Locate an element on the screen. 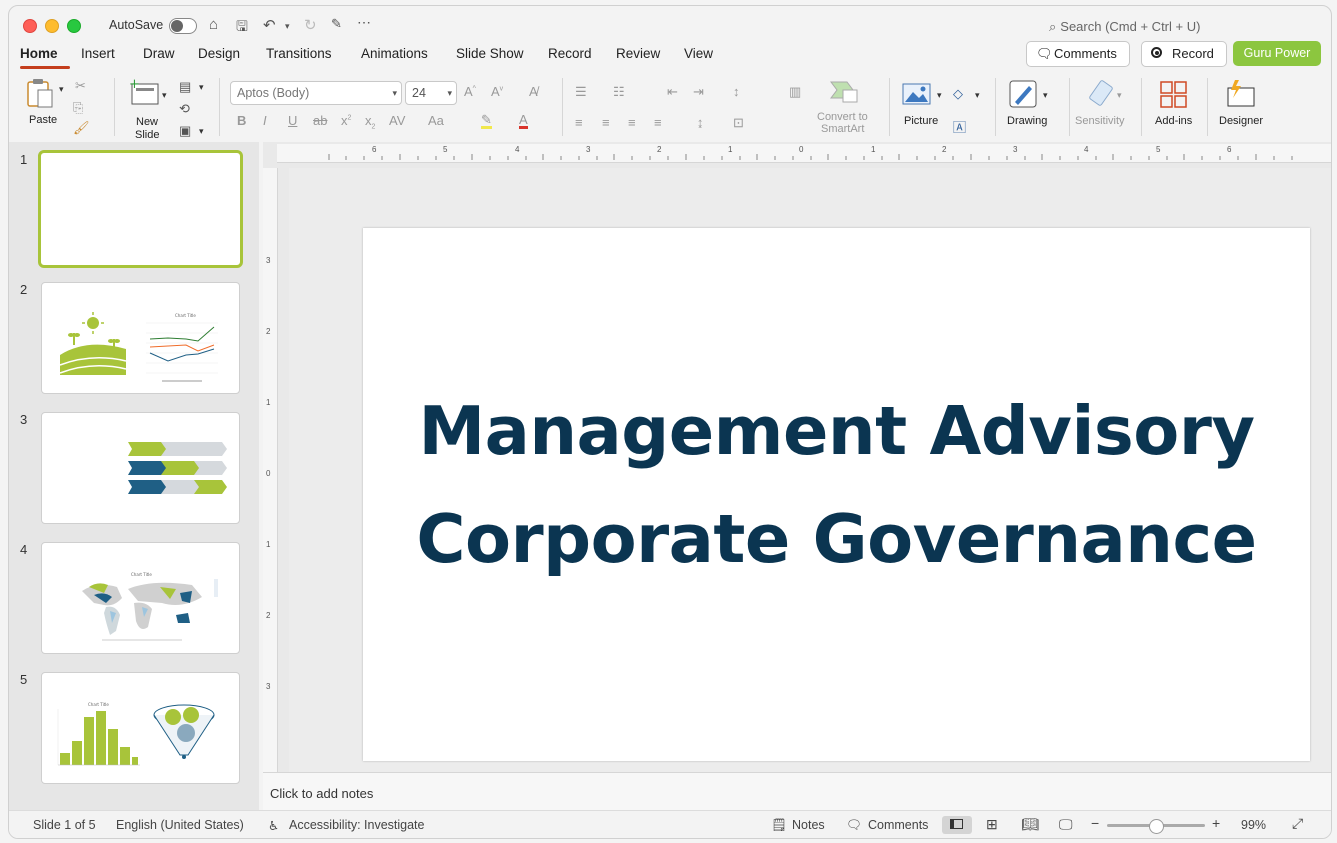 The width and height of the screenshot is (1337, 843). tab-slide-show: Slide Show is located at coordinates (490, 53).